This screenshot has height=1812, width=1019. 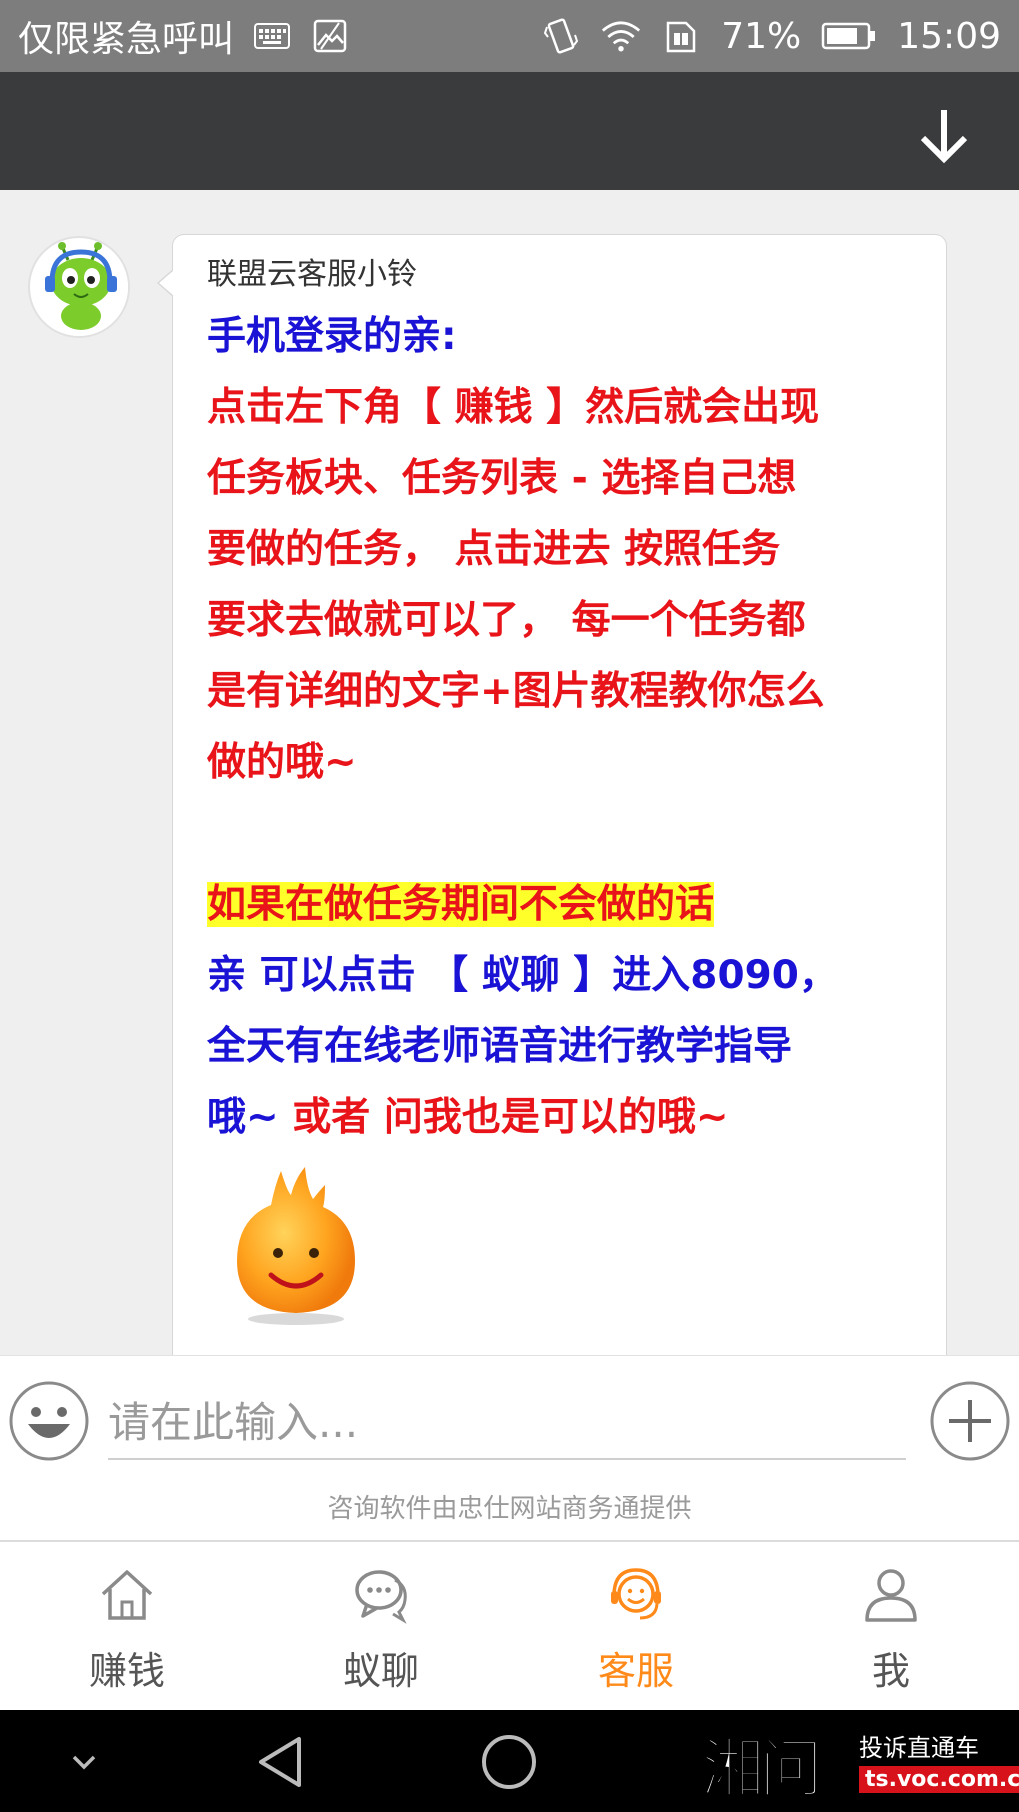 What do you see at coordinates (126, 1671) in the screenshot?
I see `tab-label: 赚钱` at bounding box center [126, 1671].